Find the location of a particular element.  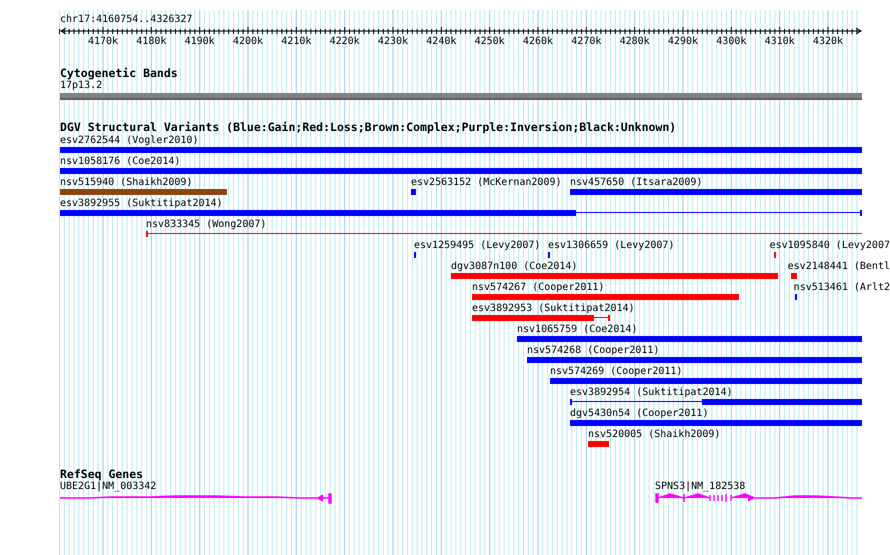

variant-label: nsv513461 (Arlt2 is located at coordinates (842, 288).